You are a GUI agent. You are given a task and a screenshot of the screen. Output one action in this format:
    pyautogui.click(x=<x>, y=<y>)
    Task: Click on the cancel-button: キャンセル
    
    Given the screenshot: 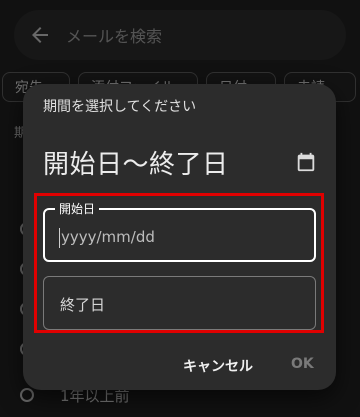 What is the action you would take?
    pyautogui.click(x=218, y=366)
    